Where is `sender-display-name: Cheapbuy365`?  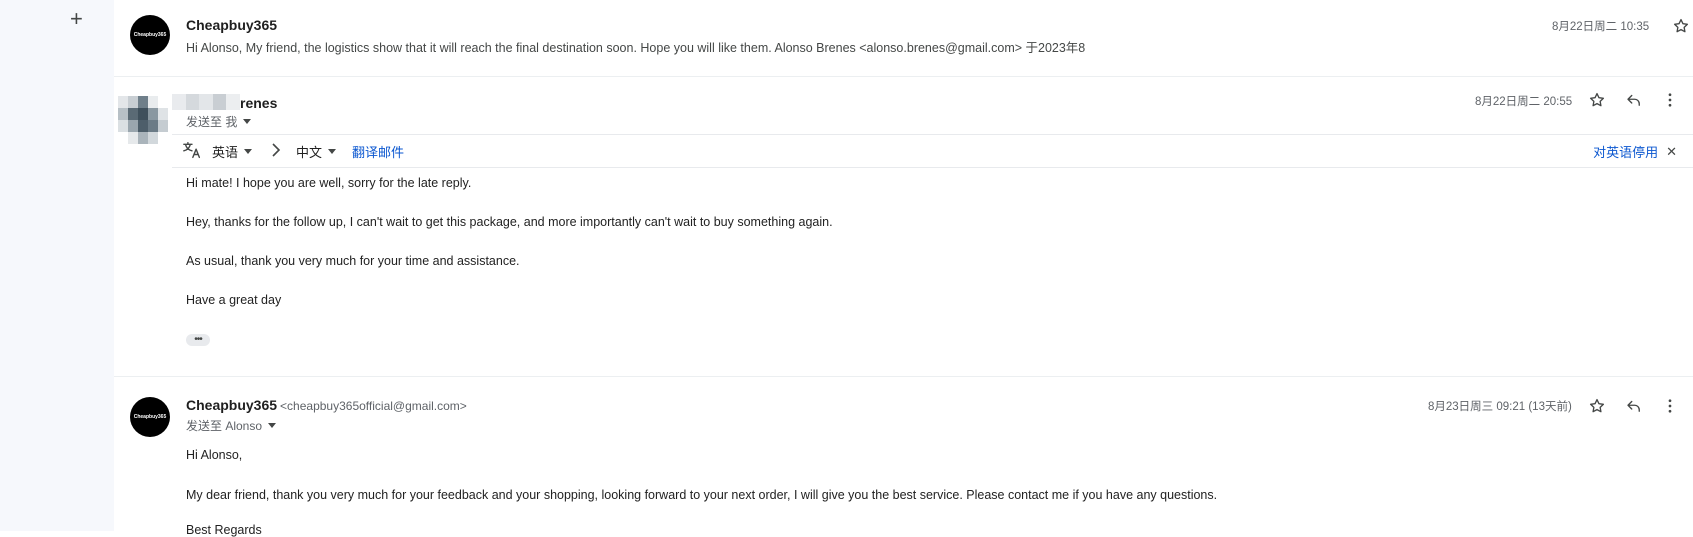
sender-display-name: Cheapbuy365 is located at coordinates (232, 405).